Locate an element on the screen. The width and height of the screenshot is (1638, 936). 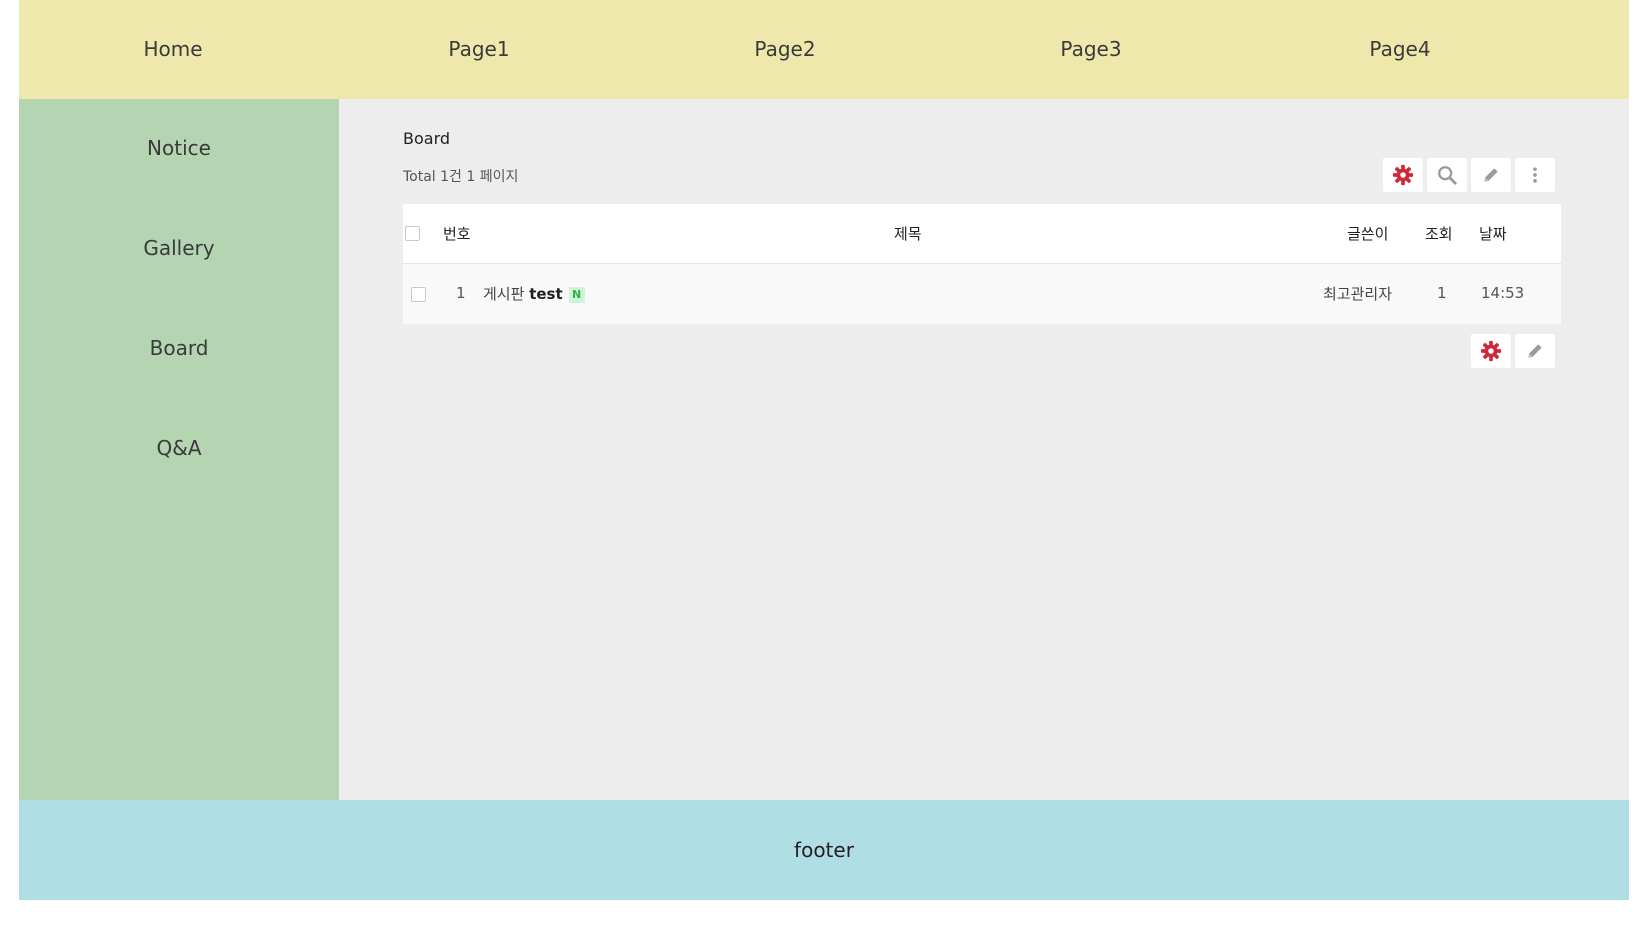
admin-button-bottom is located at coordinates (1491, 351).